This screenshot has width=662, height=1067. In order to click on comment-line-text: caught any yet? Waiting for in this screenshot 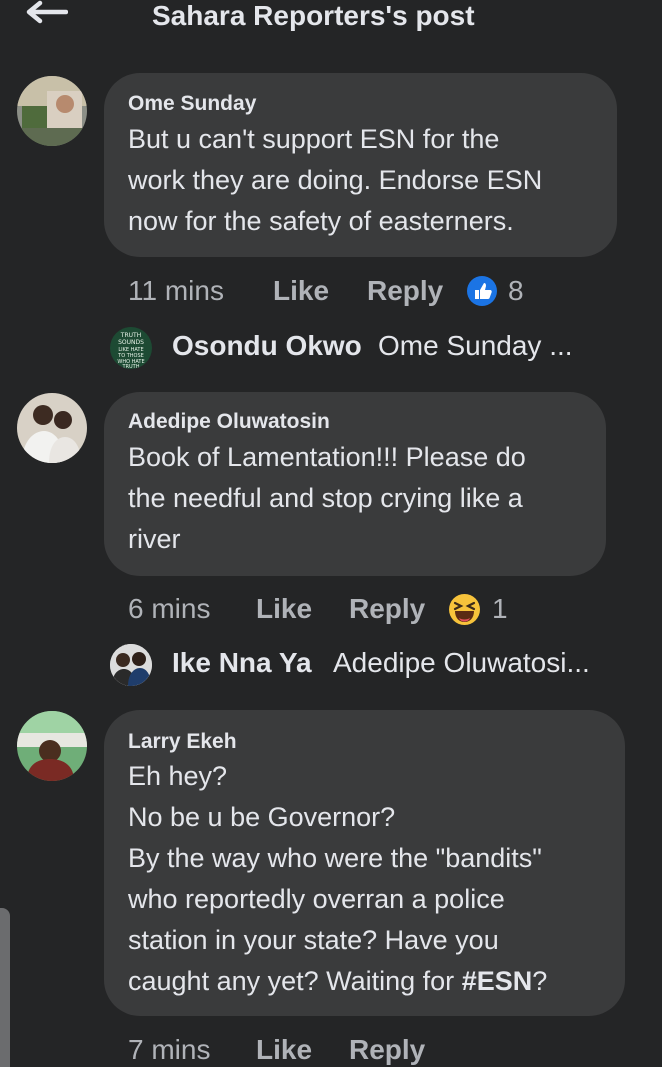, I will do `click(295, 981)`.